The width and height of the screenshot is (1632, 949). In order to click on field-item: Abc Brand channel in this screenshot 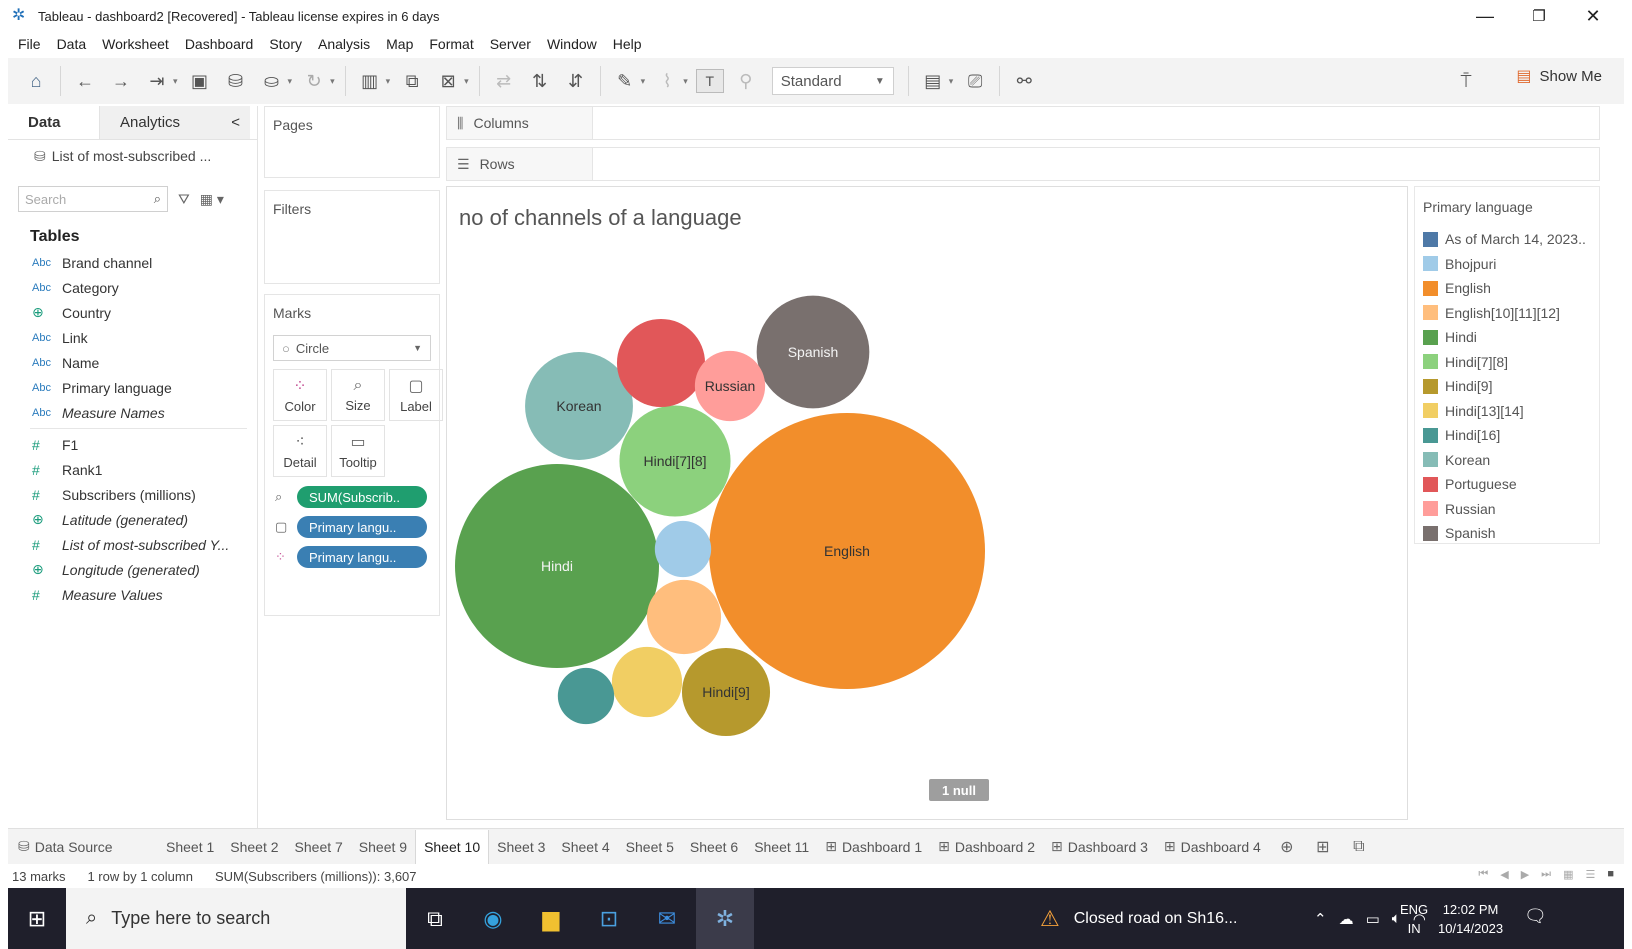, I will do `click(132, 262)`.